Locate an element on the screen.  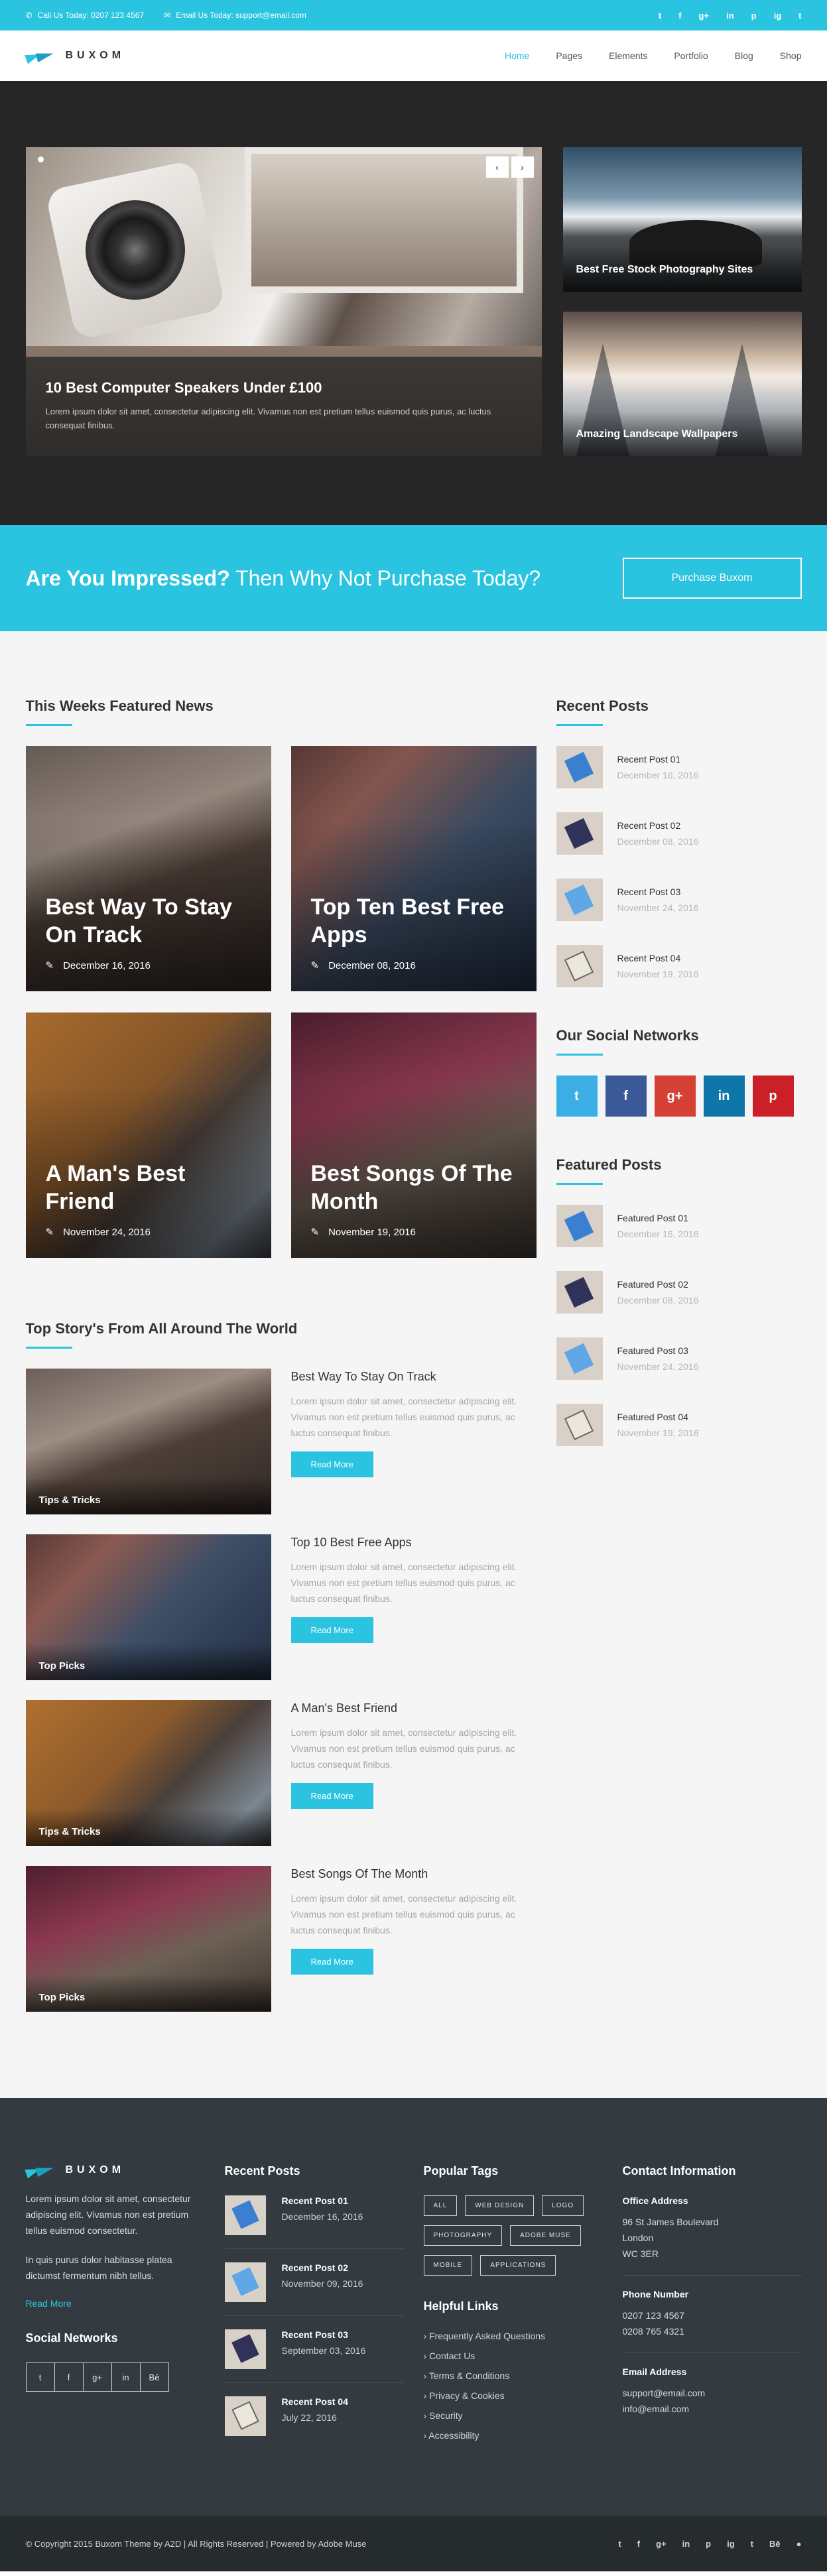
tag-applications: APPLICATIONS is located at coordinates (518, 2265).